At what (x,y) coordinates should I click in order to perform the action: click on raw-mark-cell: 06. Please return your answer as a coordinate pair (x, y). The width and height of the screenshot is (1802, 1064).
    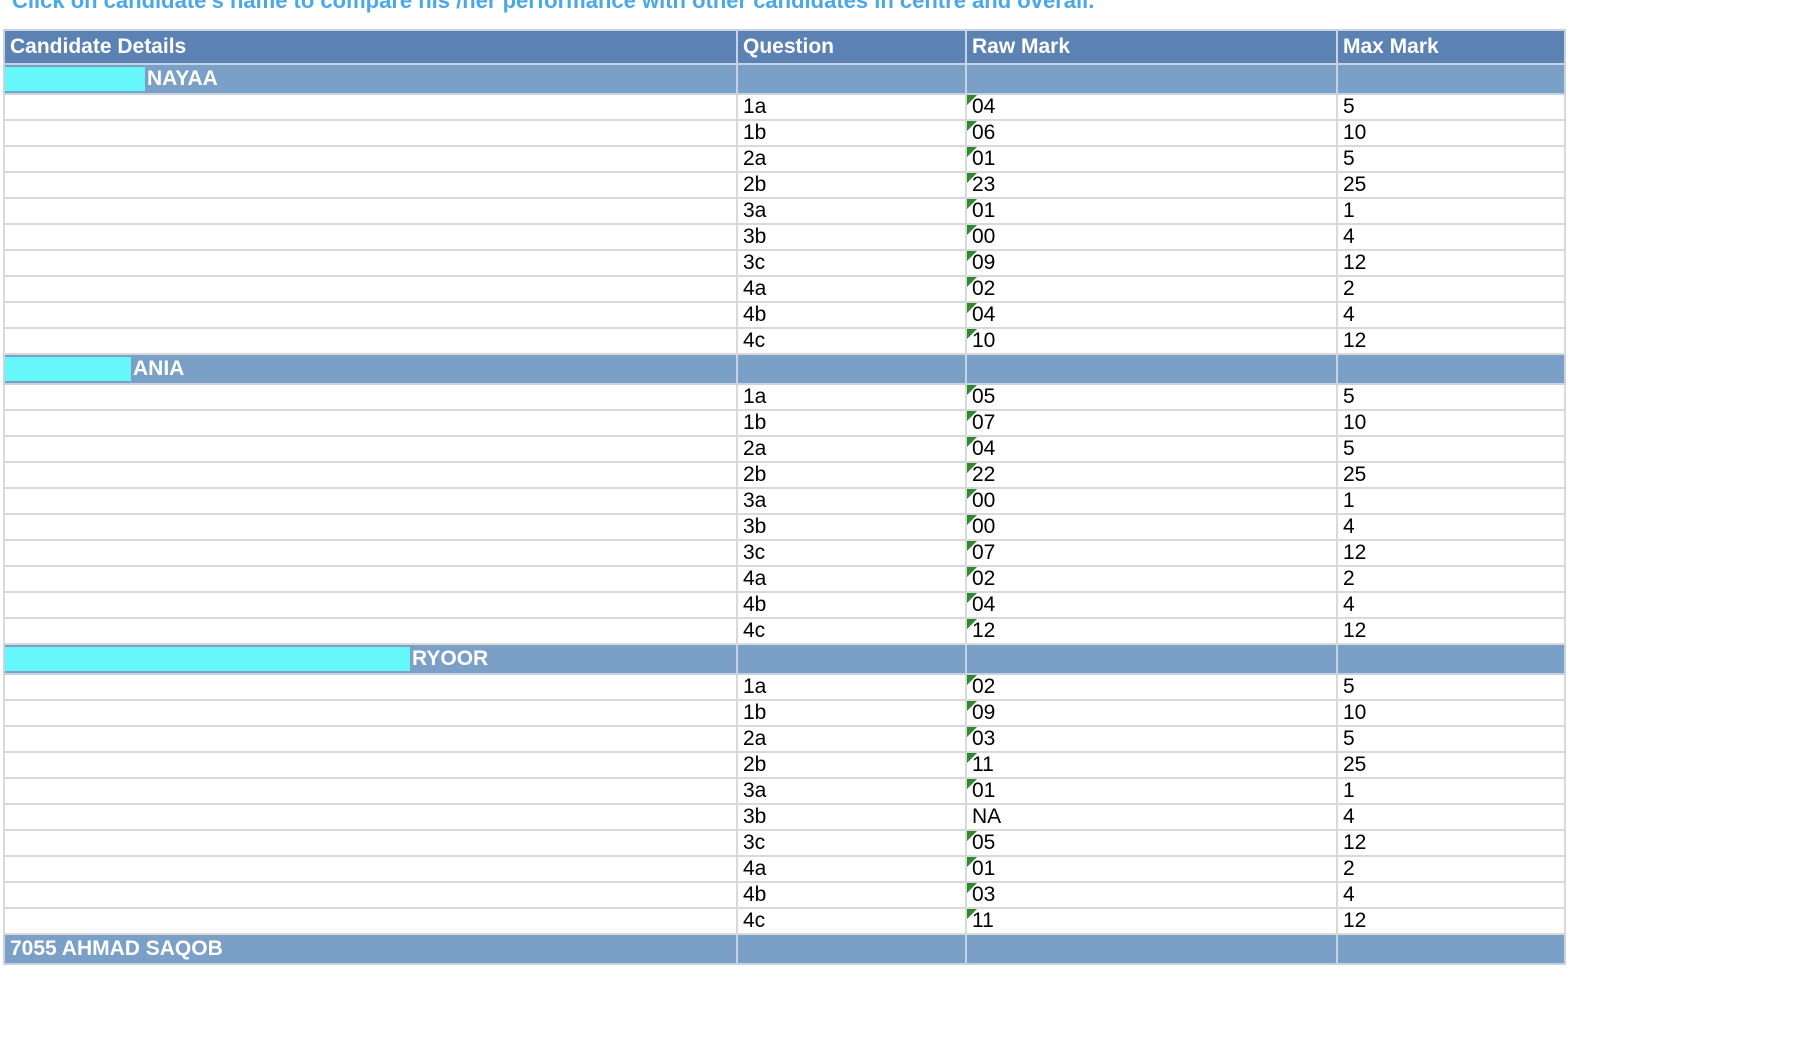
    Looking at the image, I should click on (1151, 133).